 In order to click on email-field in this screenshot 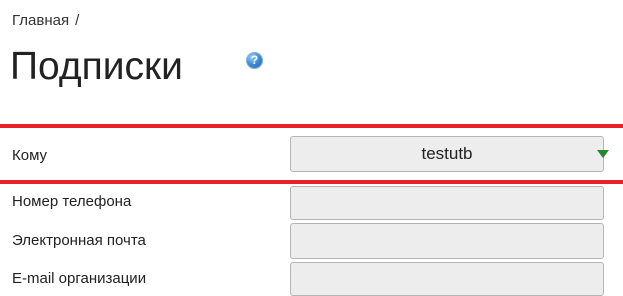, I will do `click(447, 241)`.